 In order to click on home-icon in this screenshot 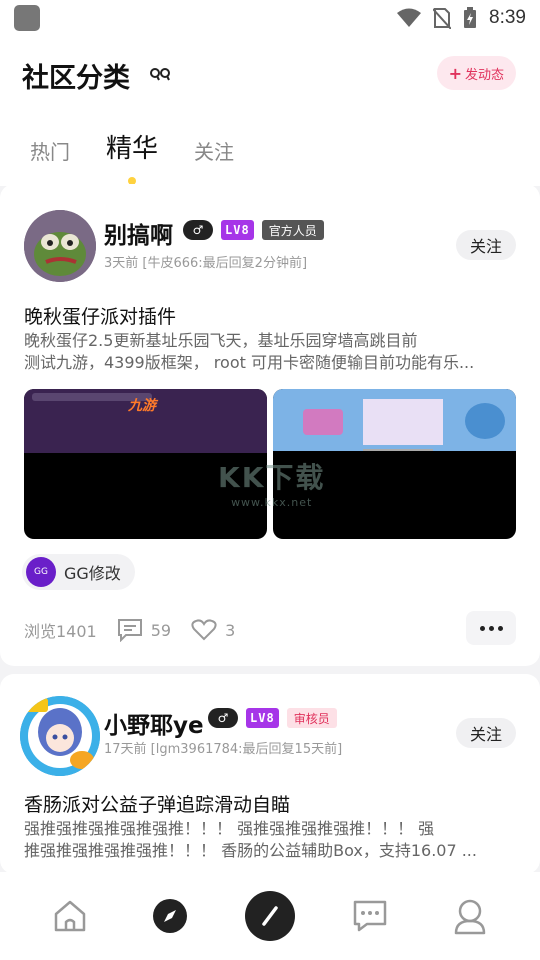, I will do `click(70, 916)`.